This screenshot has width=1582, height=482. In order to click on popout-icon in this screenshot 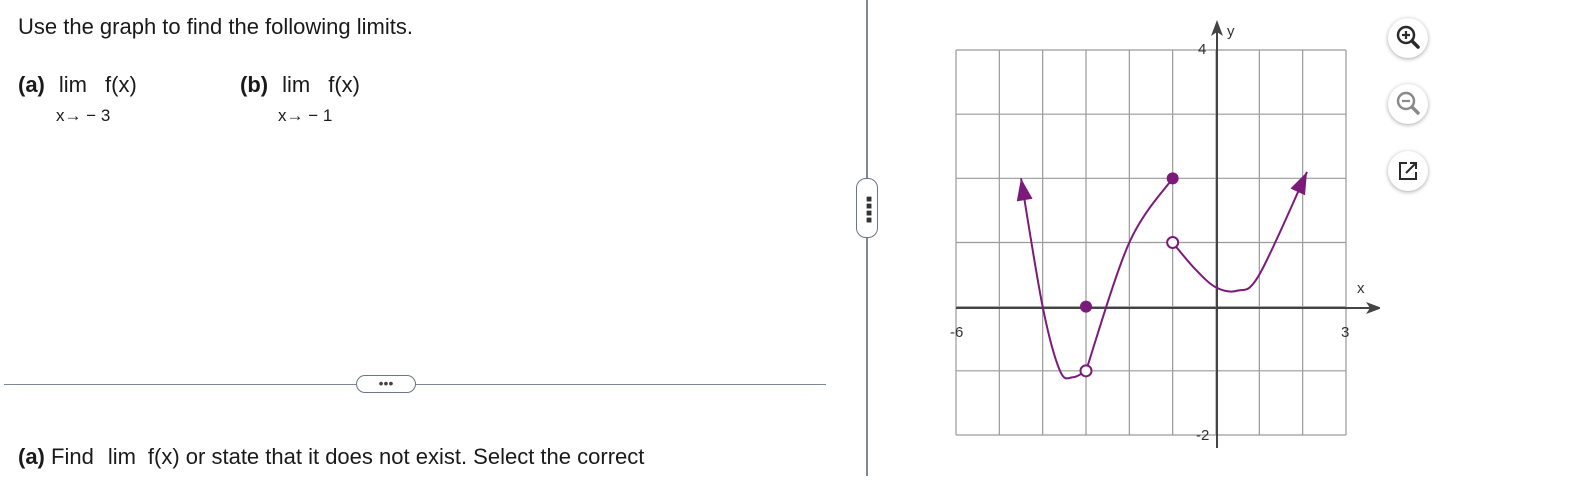, I will do `click(1408, 171)`.